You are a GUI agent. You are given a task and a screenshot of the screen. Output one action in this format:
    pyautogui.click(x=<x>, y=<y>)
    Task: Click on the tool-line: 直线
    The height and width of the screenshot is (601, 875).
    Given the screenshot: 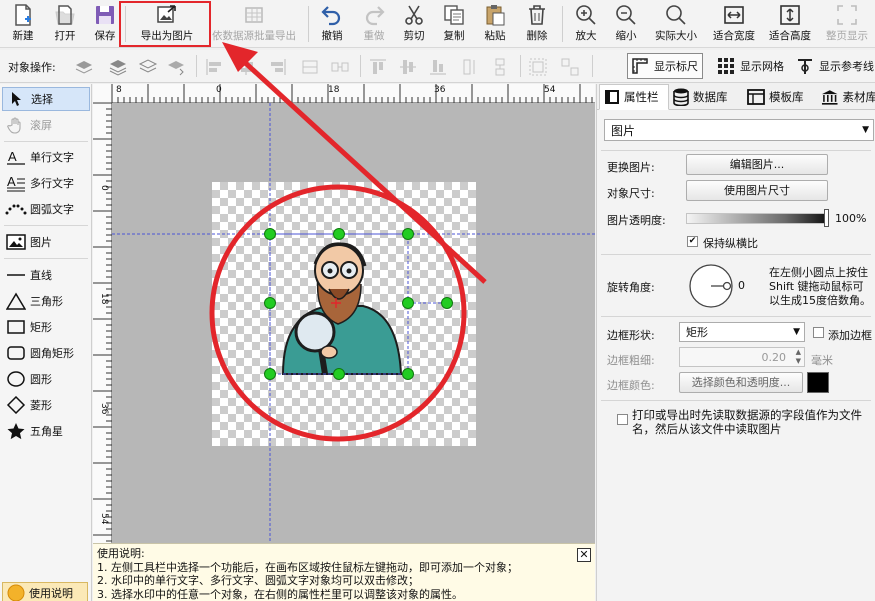 What is the action you would take?
    pyautogui.click(x=46, y=275)
    